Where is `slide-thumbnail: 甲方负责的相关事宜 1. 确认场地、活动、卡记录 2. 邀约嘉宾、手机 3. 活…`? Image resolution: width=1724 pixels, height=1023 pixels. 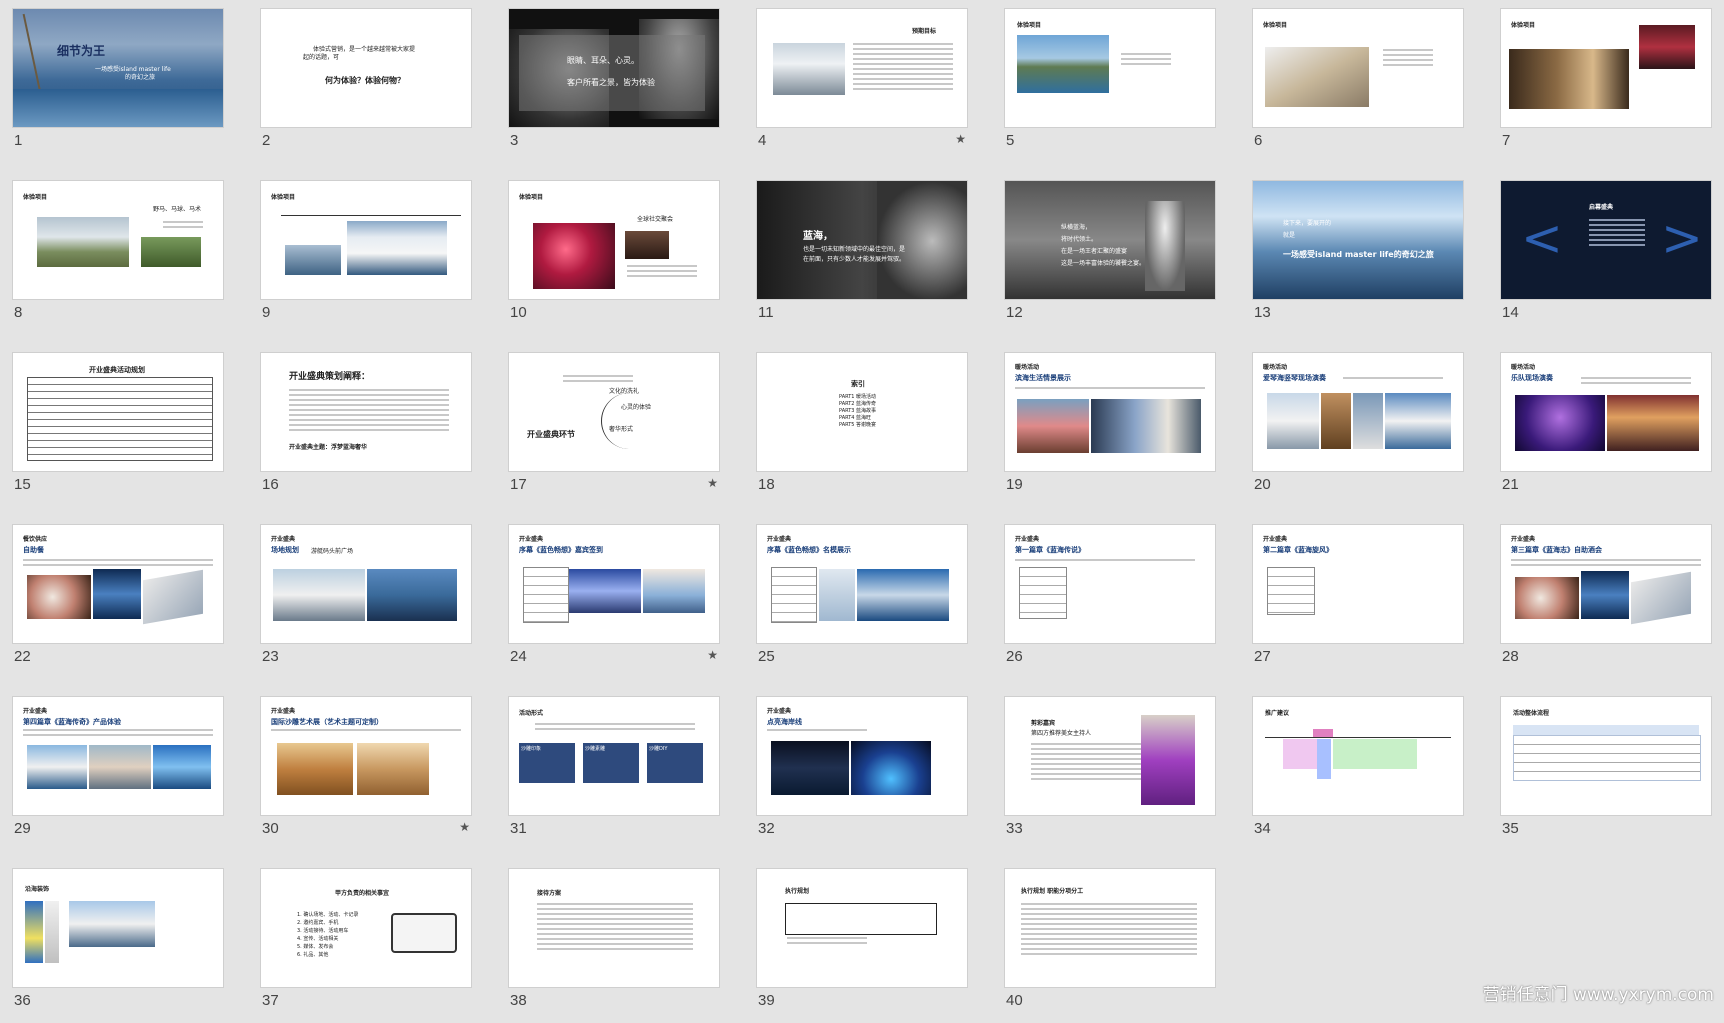
slide-thumbnail: 甲方负责的相关事宜 1. 确认场地、活动、卡记录 2. 邀约嘉宾、手机 3. 活… is located at coordinates (366, 945).